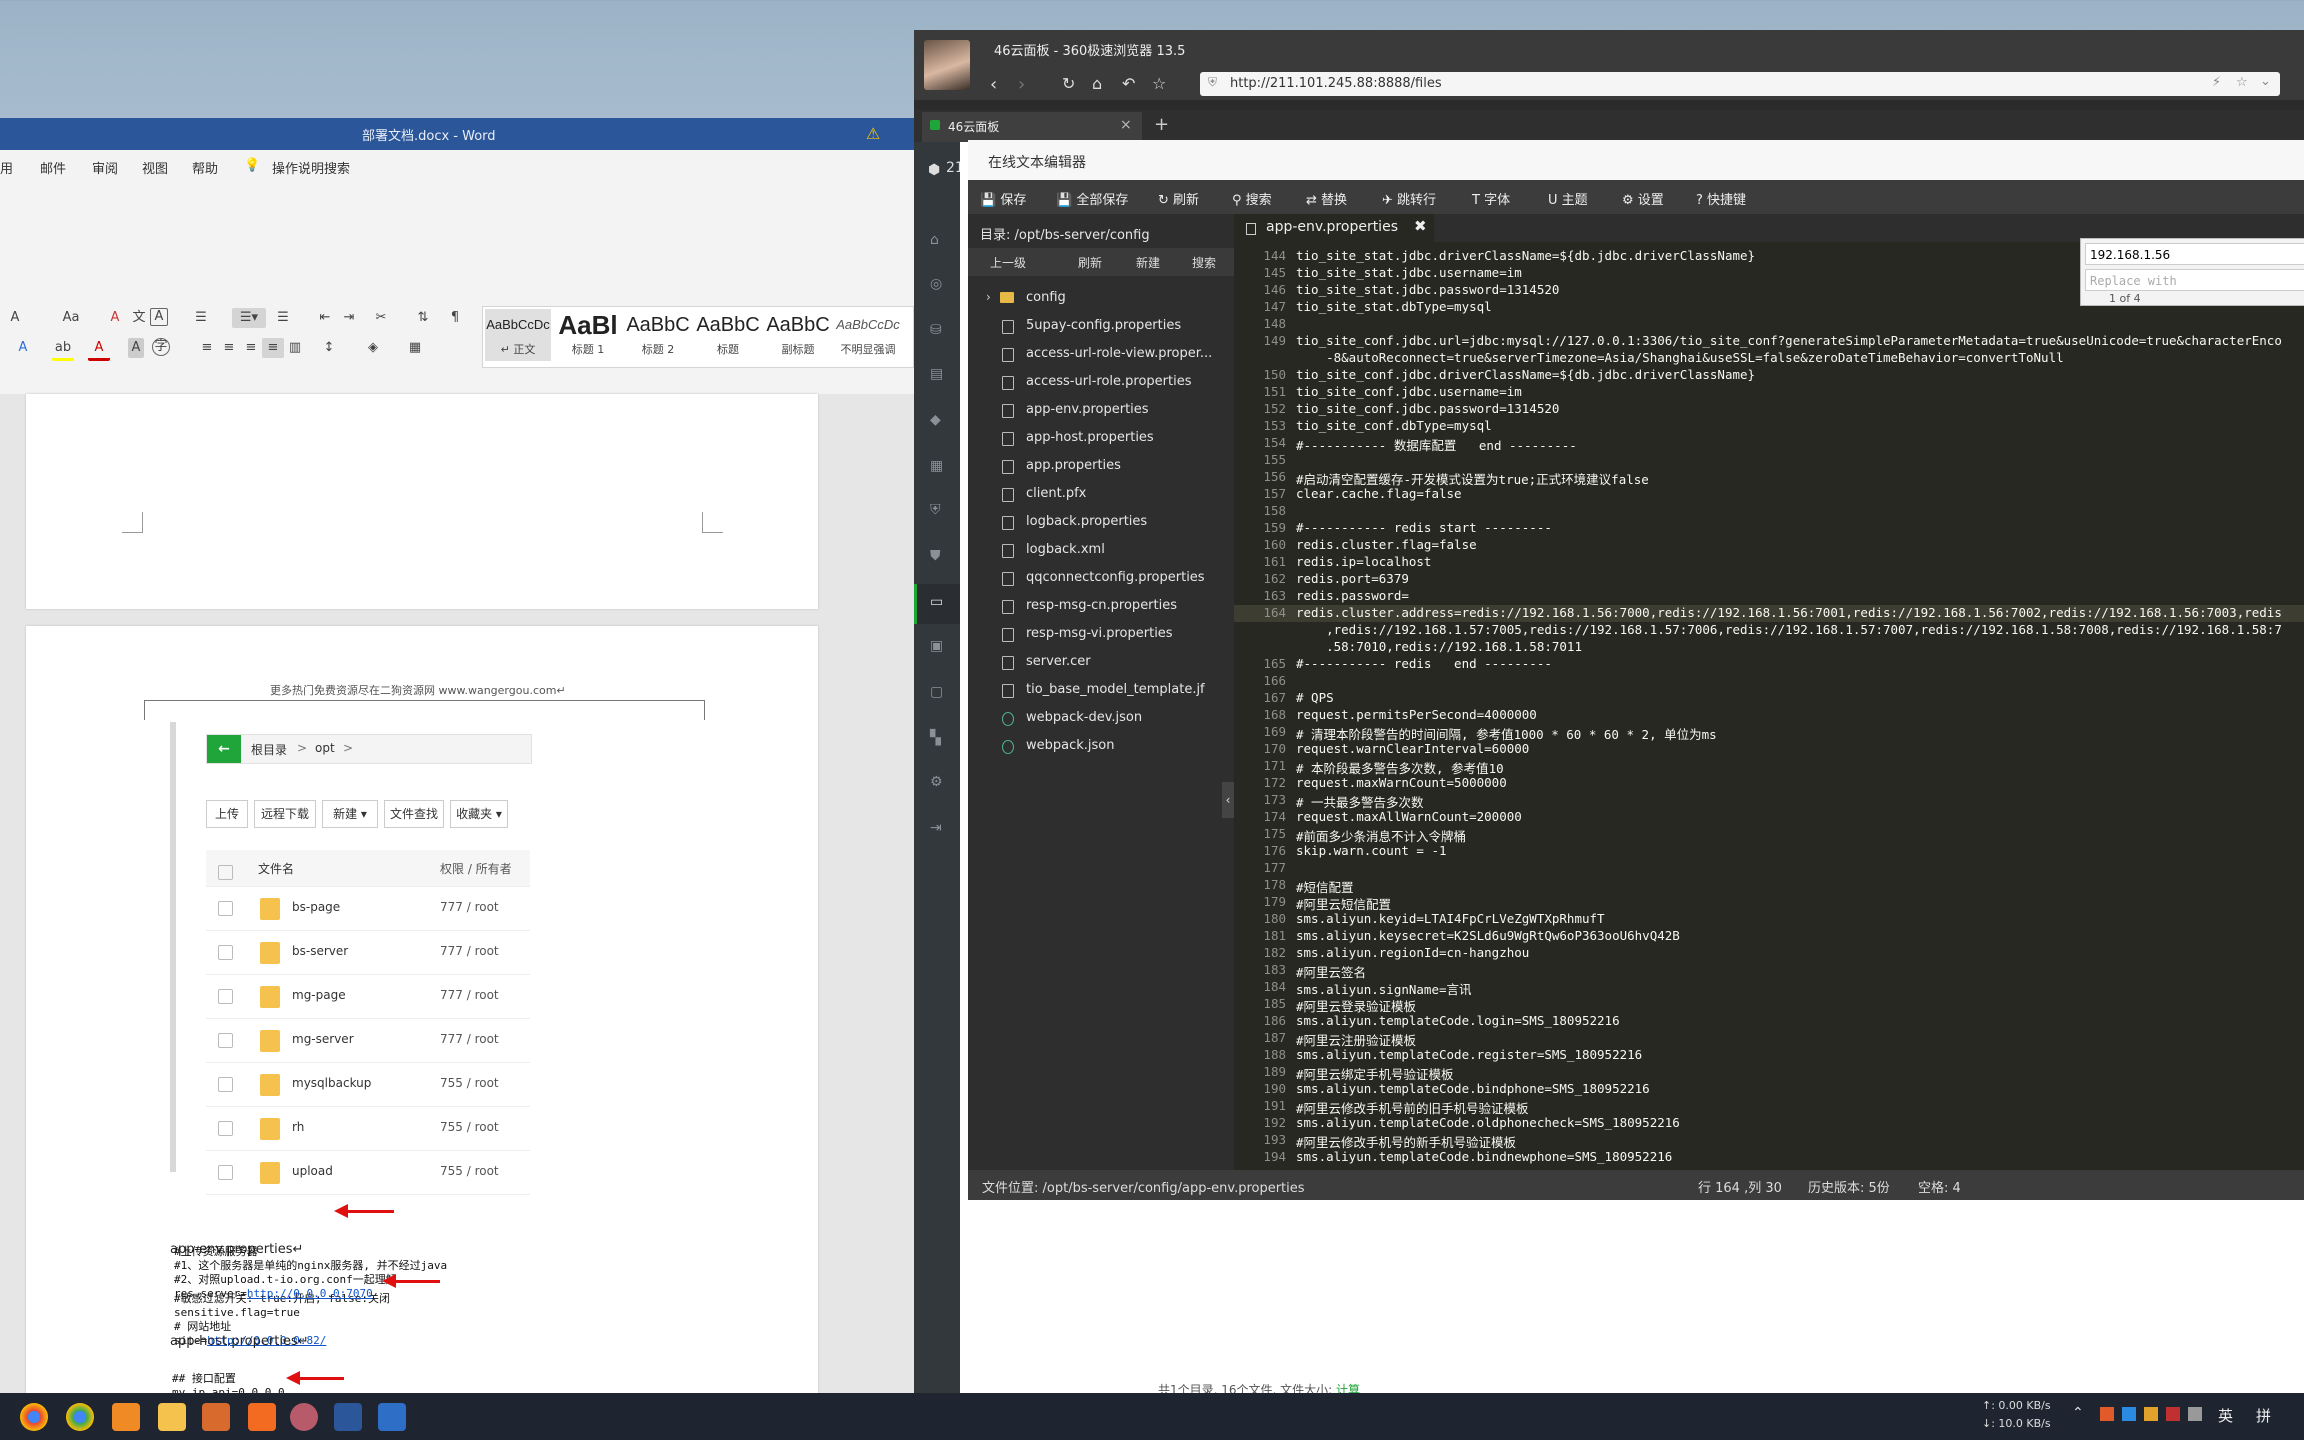  Describe the element at coordinates (105, 167) in the screenshot. I see `tab-review: 审阅` at that location.